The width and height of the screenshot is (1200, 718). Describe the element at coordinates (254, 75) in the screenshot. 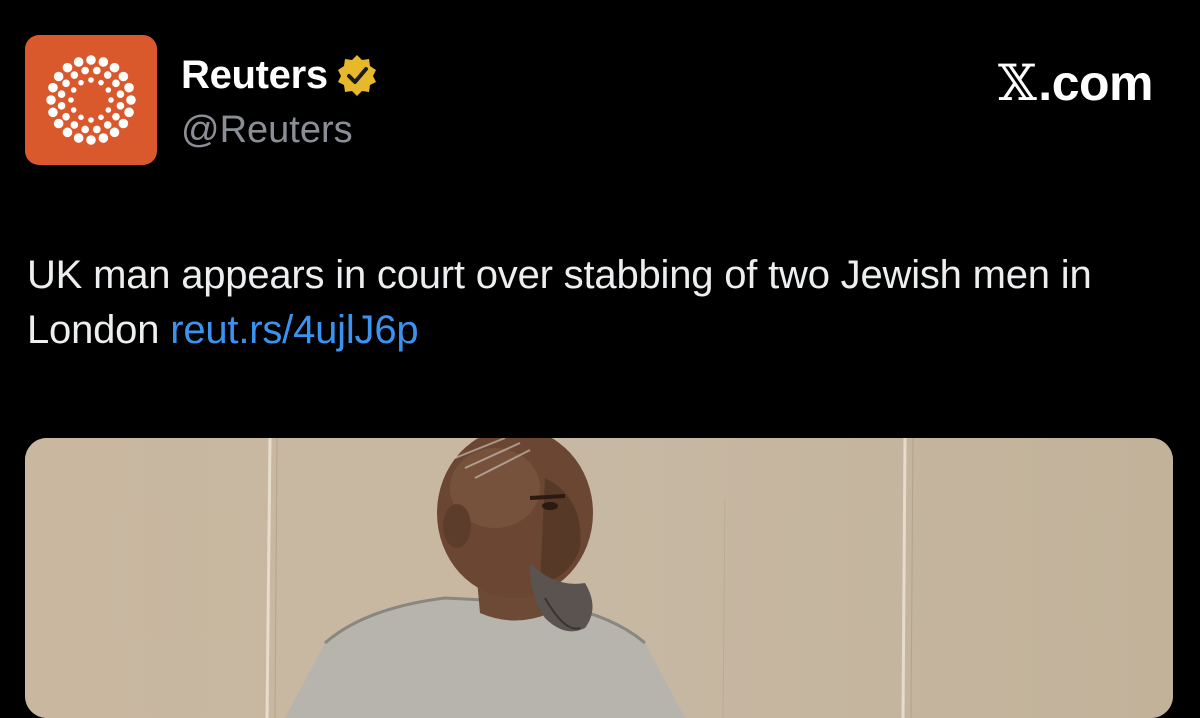

I see `account-name: Reuters` at that location.